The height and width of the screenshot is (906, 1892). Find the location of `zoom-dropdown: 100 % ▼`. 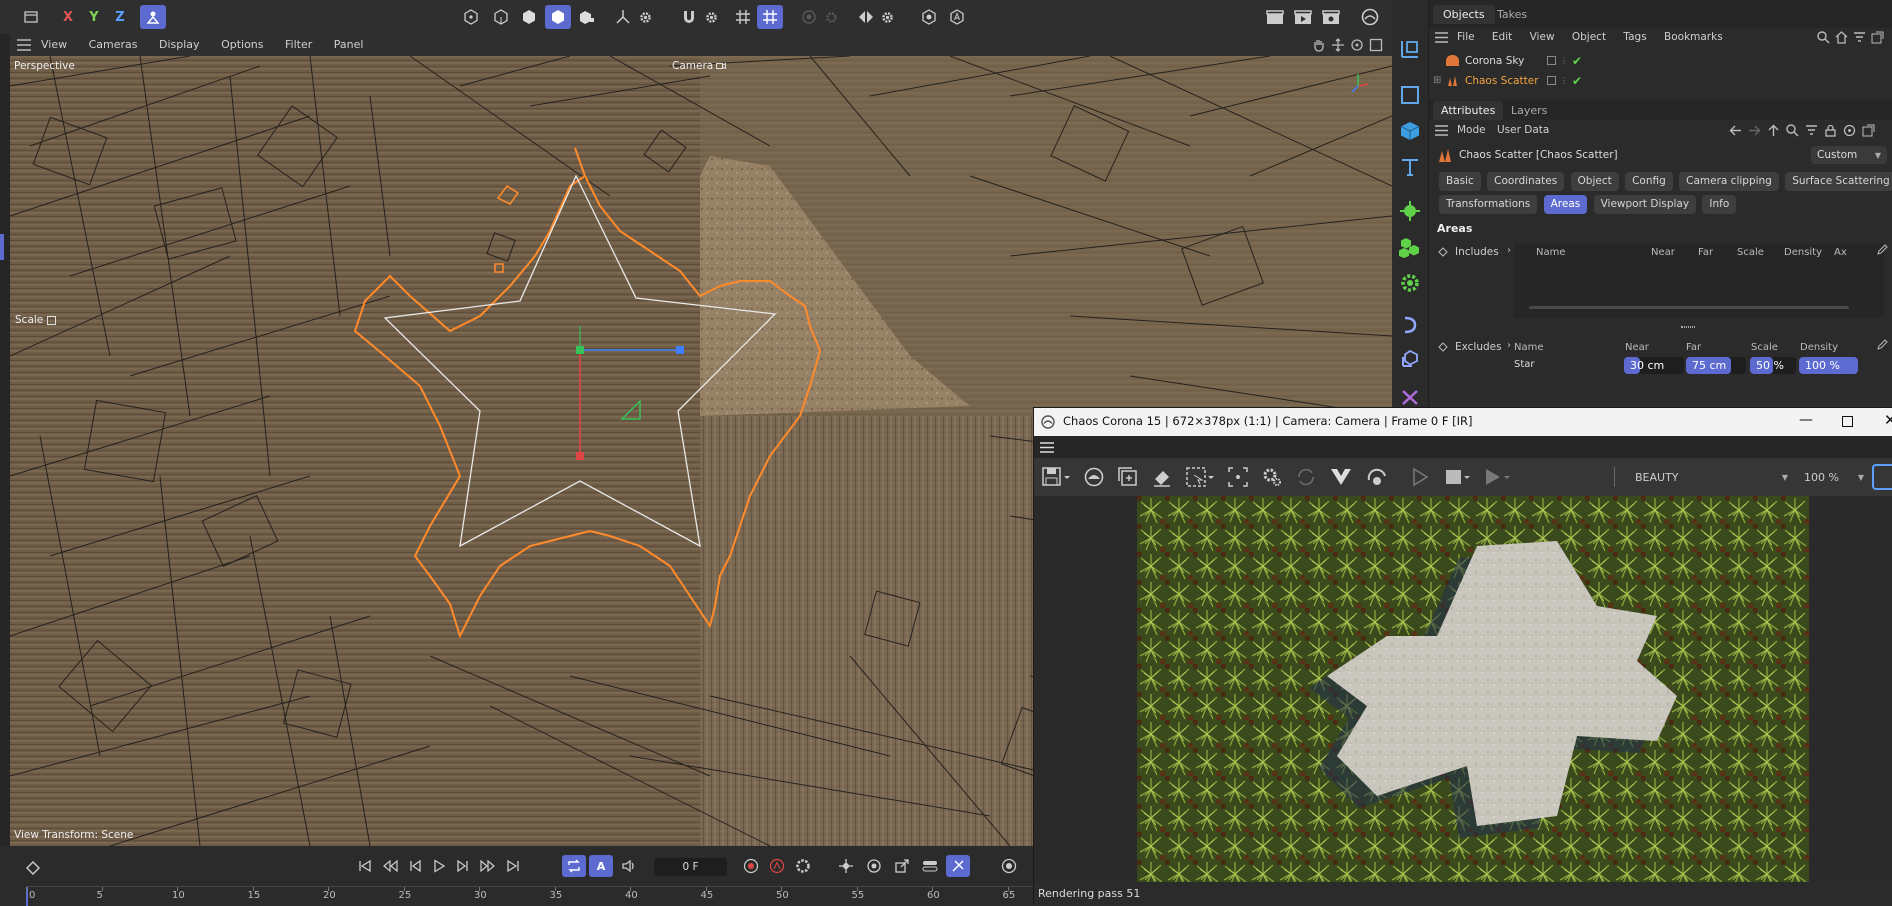

zoom-dropdown: 100 % ▼ is located at coordinates (1834, 477).